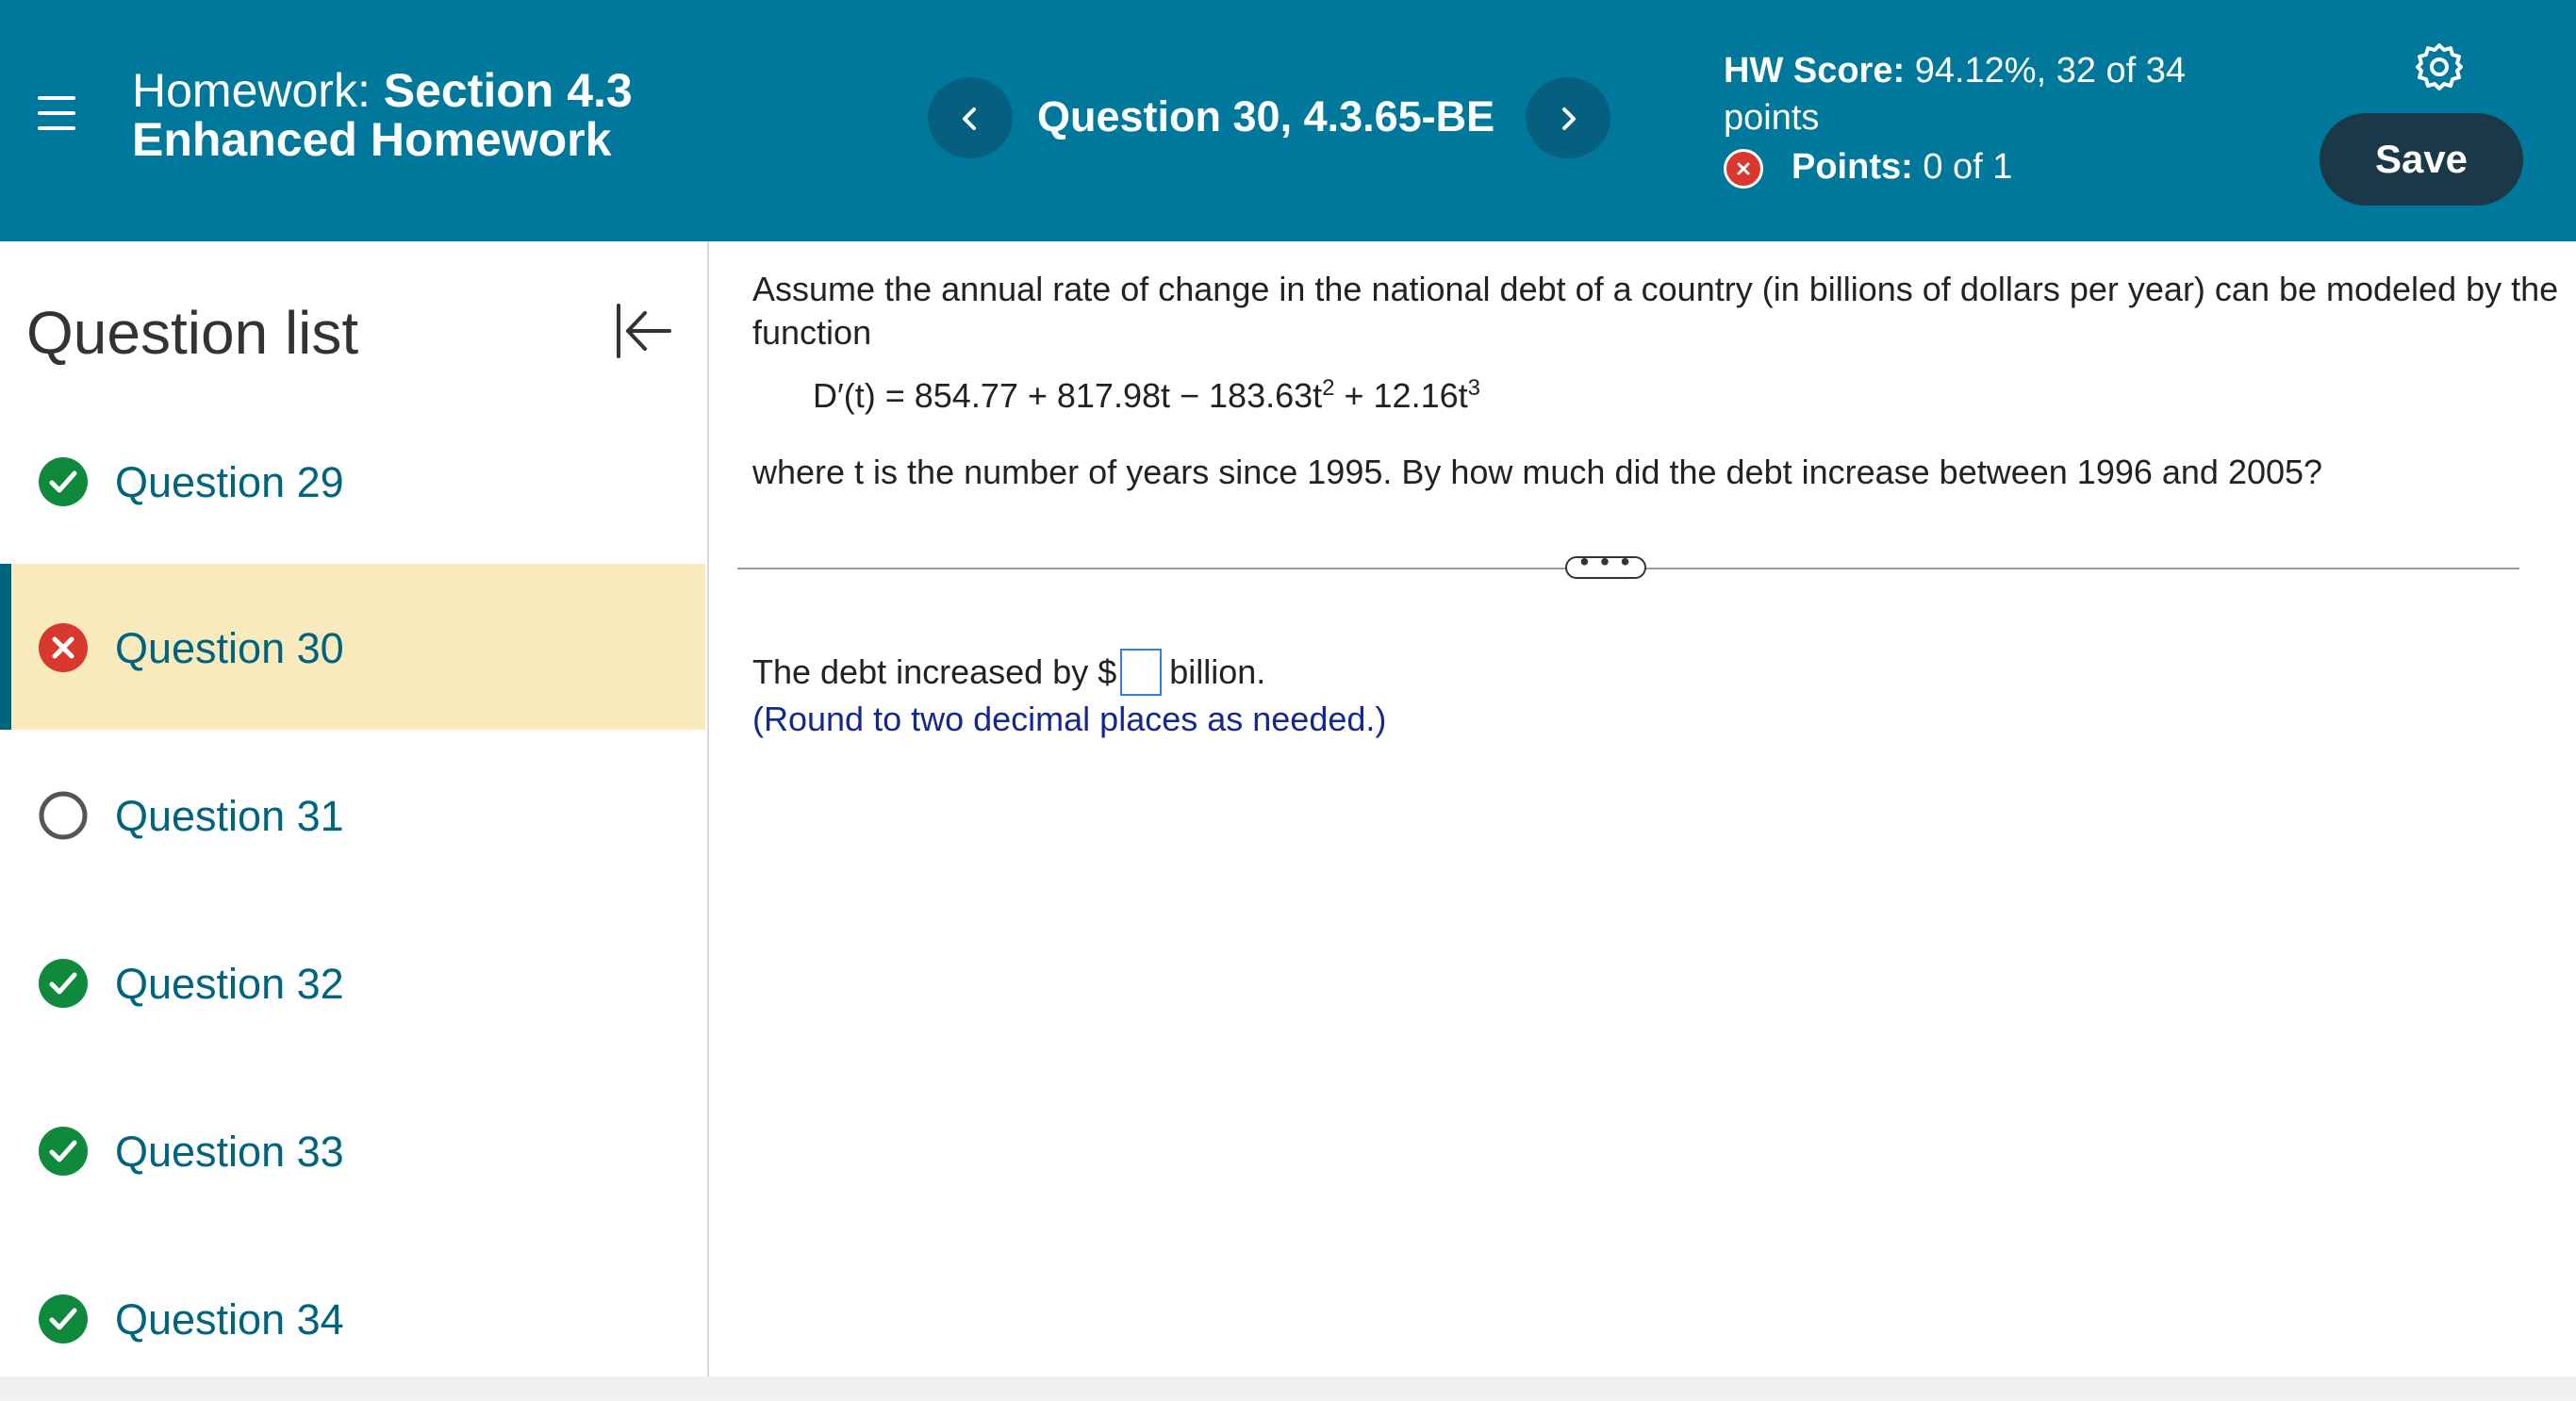 Image resolution: width=2576 pixels, height=1401 pixels. I want to click on chevron-right-icon, so click(1569, 118).